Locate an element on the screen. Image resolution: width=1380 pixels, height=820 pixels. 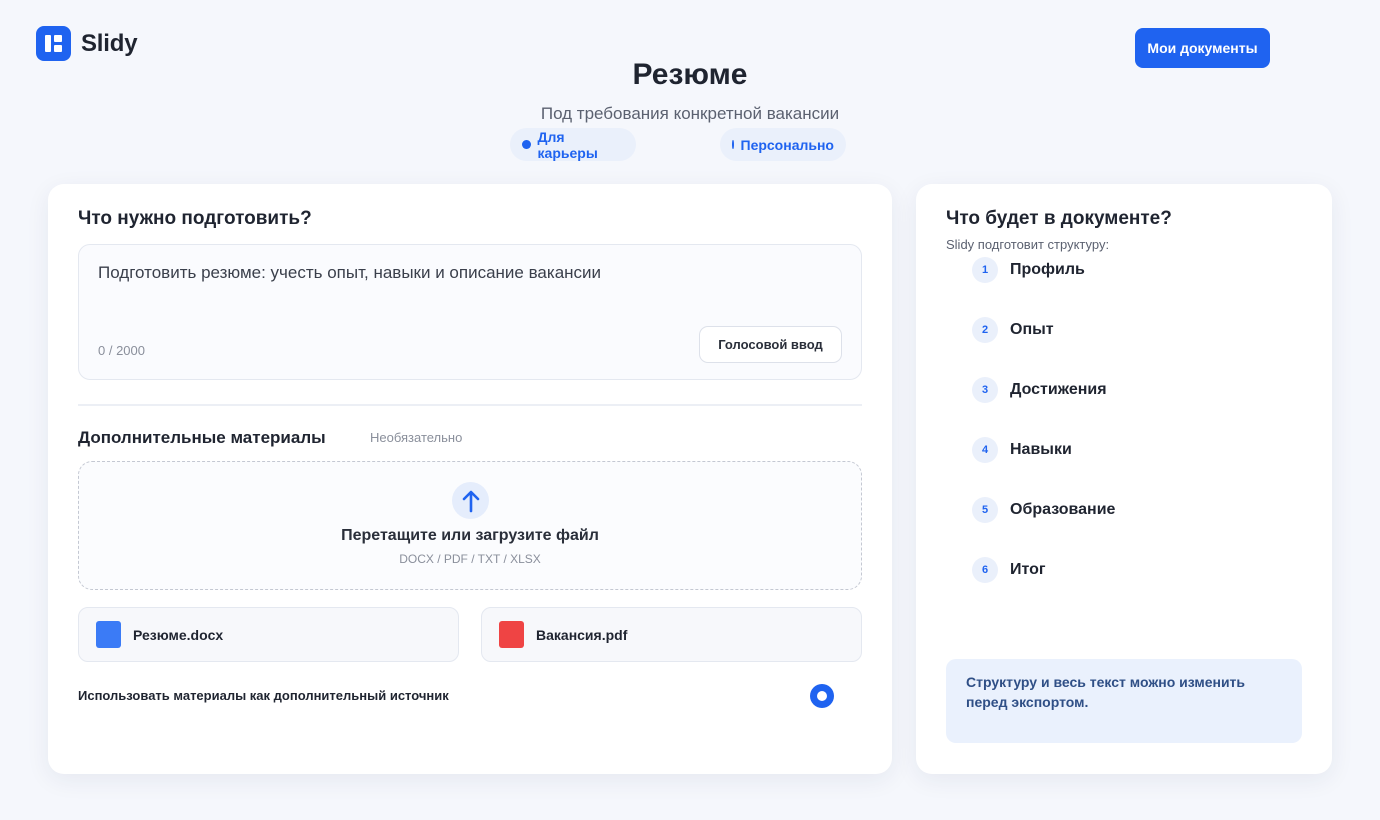
use-as-source-radio is located at coordinates (822, 696).